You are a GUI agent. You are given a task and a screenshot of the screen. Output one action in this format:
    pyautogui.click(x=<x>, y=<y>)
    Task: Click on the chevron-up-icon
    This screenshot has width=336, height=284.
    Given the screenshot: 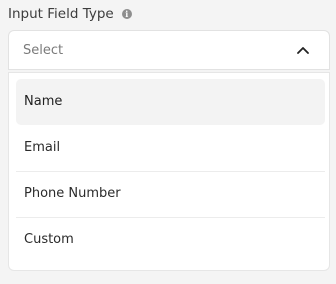 What is the action you would take?
    pyautogui.click(x=303, y=50)
    